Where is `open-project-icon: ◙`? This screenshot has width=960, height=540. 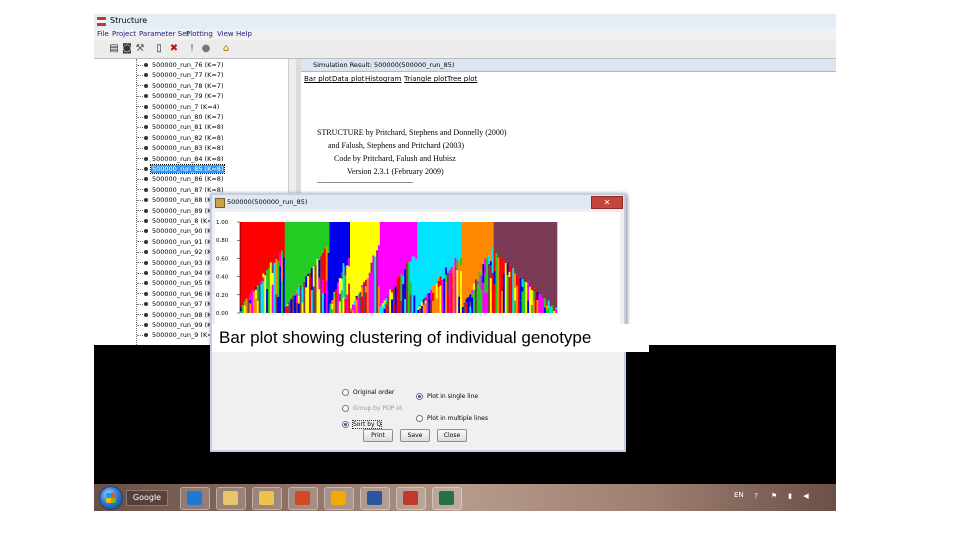
open-project-icon: ◙ is located at coordinates (127, 49).